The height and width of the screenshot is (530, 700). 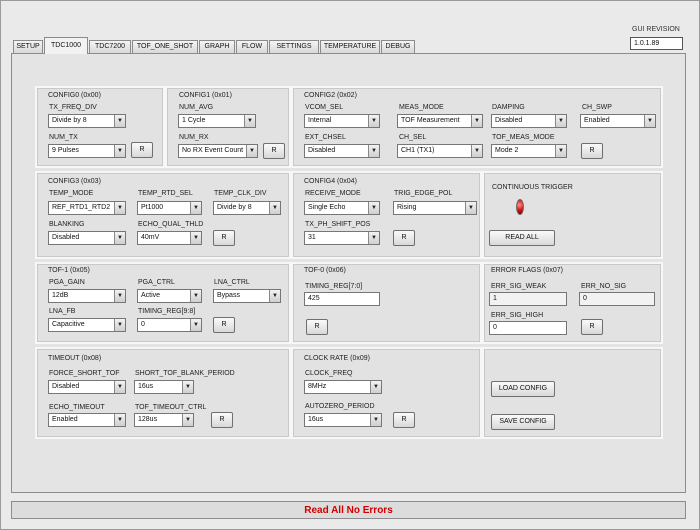 What do you see at coordinates (69, 270) in the screenshot?
I see `tof1-title: TOF-1 (0x05)` at bounding box center [69, 270].